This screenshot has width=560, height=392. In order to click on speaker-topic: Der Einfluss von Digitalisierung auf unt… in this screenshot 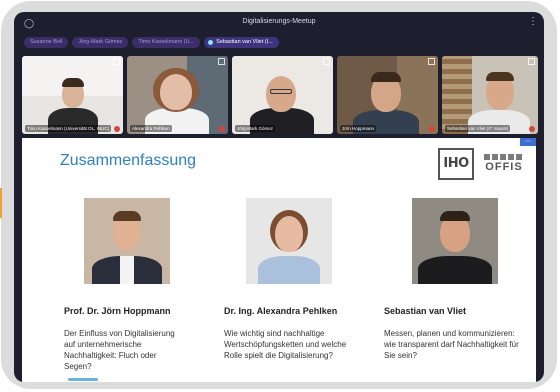, I will do `click(119, 350)`.